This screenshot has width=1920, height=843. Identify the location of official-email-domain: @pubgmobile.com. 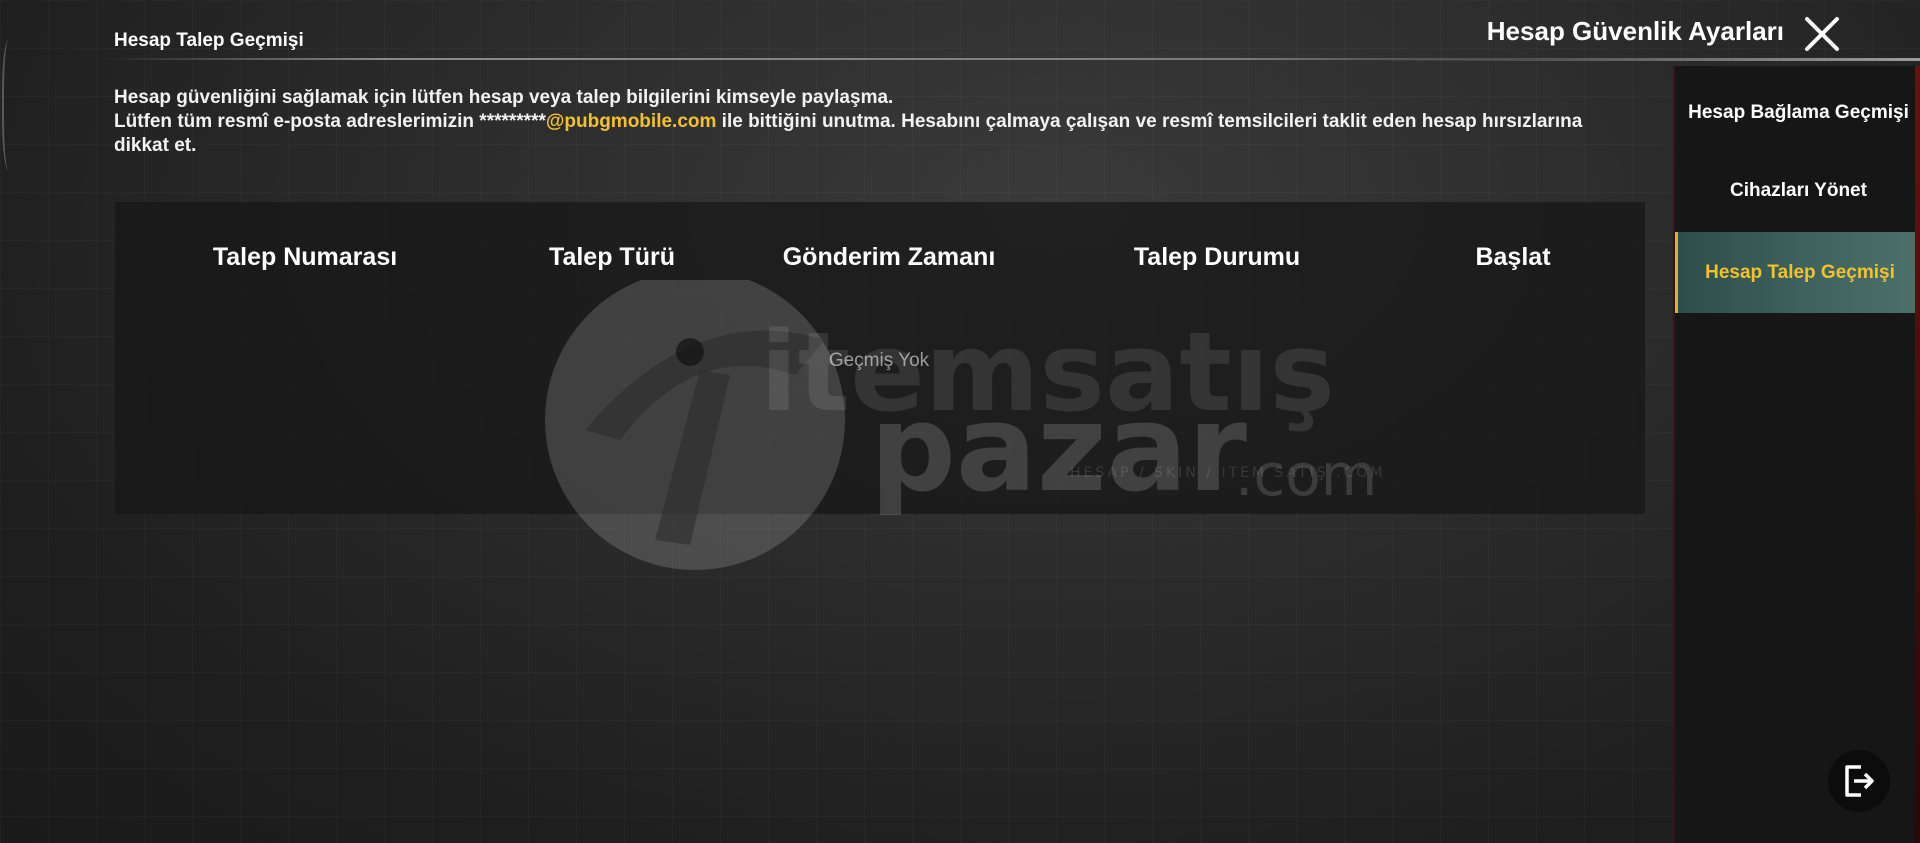
(631, 121).